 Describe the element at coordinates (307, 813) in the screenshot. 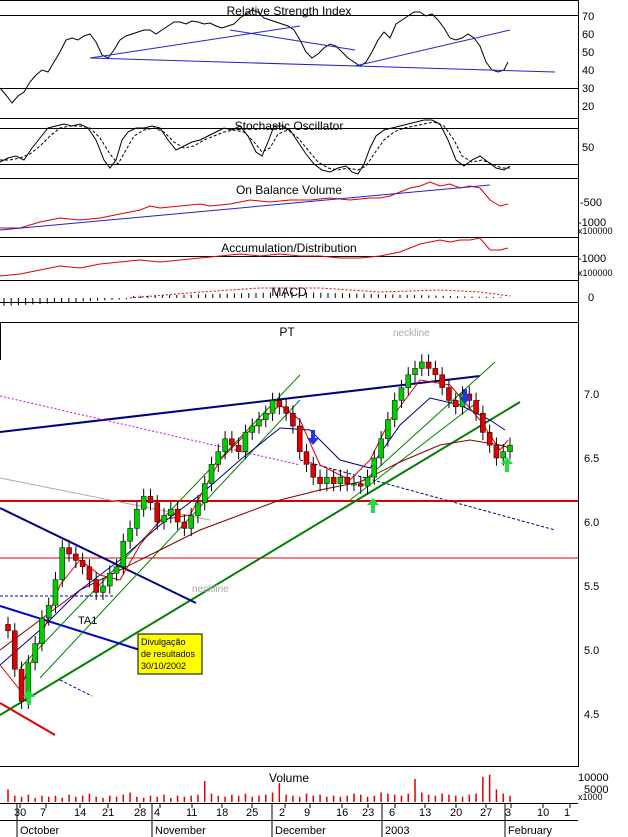

I see `x-day-label-9: 9` at that location.